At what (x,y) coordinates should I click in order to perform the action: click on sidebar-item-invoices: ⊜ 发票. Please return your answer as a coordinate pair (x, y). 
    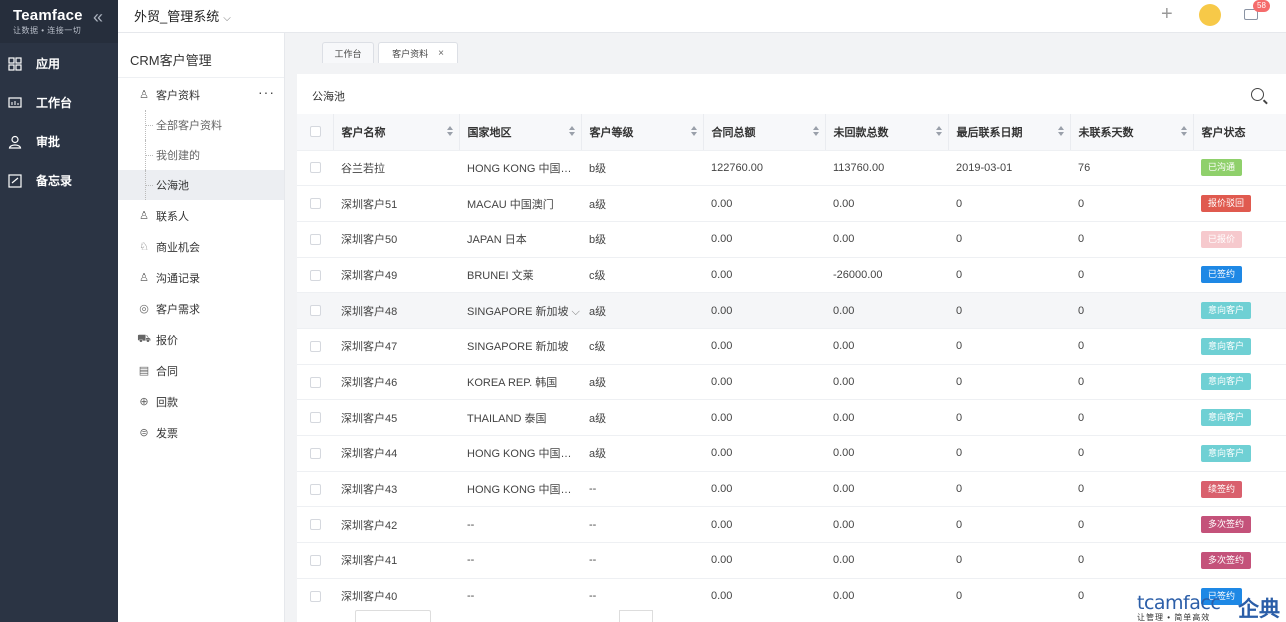
    Looking at the image, I should click on (201, 432).